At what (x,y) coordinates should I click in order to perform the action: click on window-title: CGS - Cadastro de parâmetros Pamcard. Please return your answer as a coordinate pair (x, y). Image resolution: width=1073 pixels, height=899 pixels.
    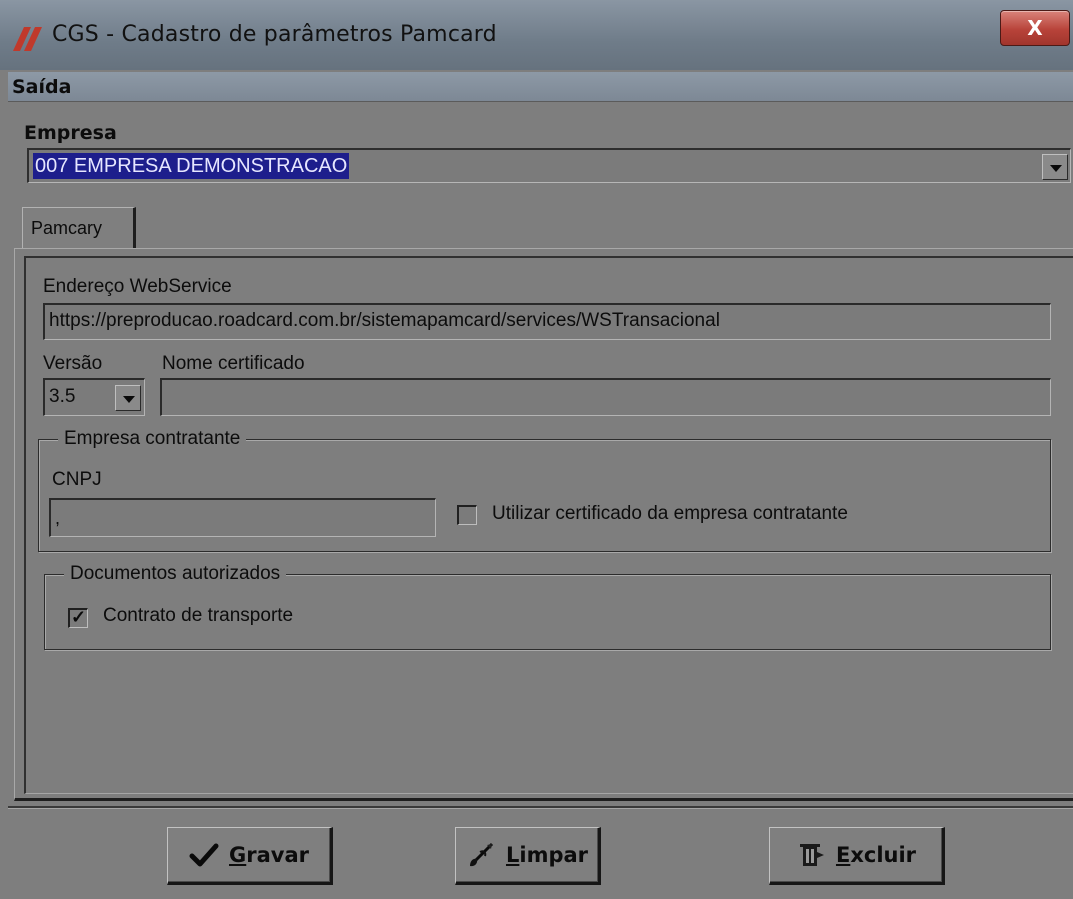
    Looking at the image, I should click on (274, 34).